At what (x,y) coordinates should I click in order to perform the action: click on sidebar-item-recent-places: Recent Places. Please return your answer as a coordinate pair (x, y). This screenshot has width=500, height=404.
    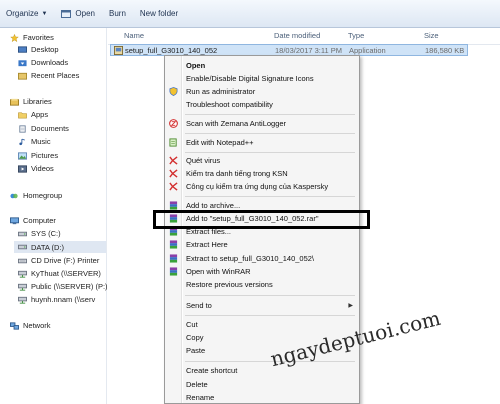
    Looking at the image, I should click on (48, 75).